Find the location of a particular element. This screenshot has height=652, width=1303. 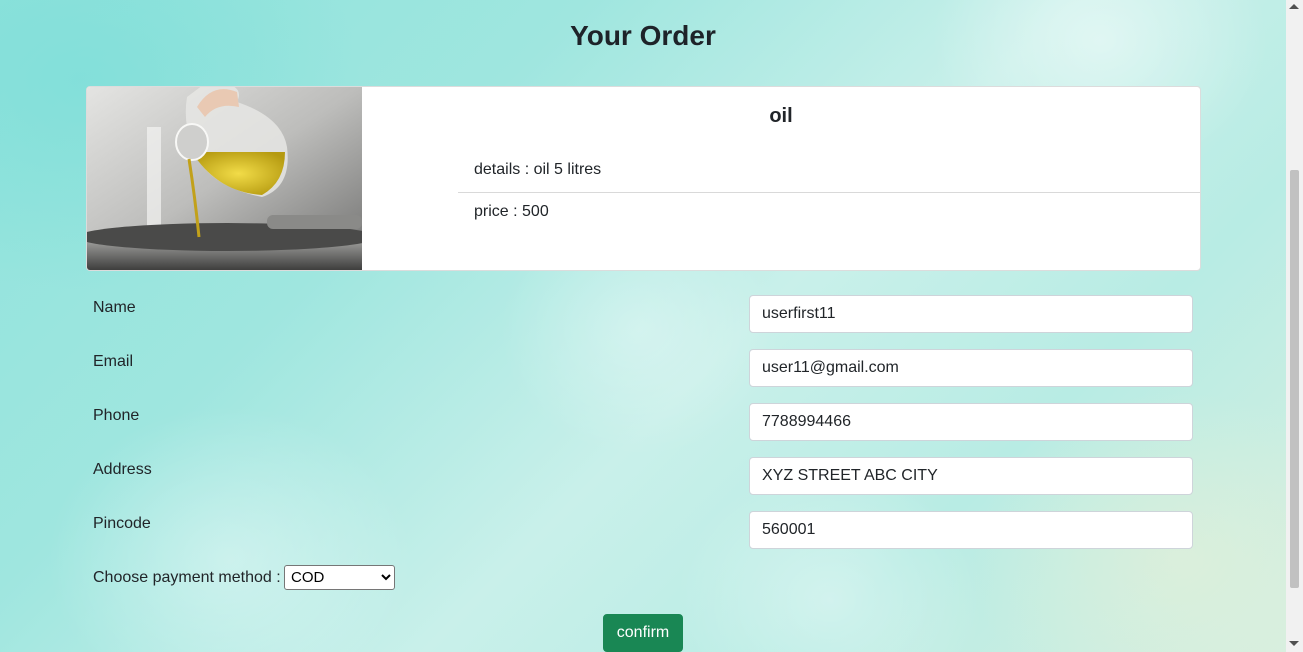

scroll-up-icon is located at coordinates (1294, 6).